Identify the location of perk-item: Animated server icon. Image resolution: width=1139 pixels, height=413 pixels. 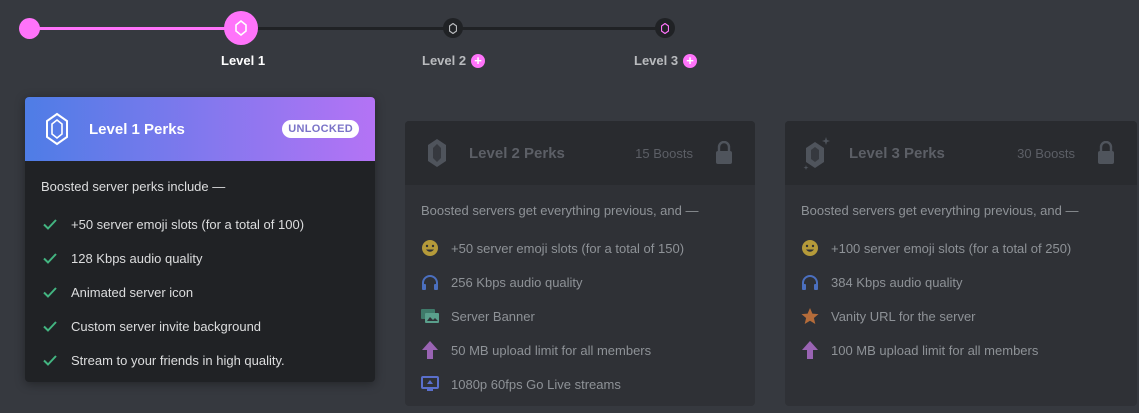
(200, 292).